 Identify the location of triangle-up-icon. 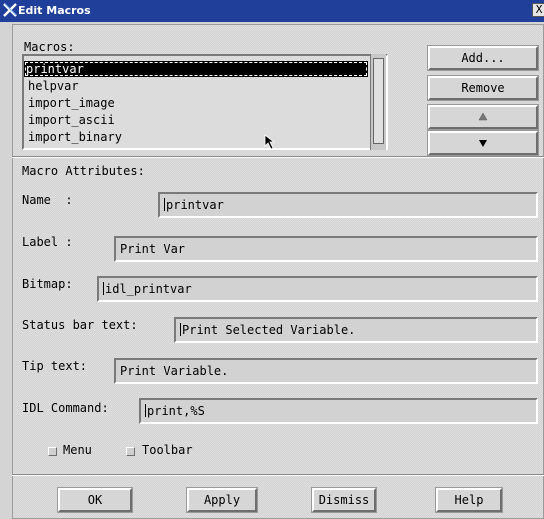
(483, 116).